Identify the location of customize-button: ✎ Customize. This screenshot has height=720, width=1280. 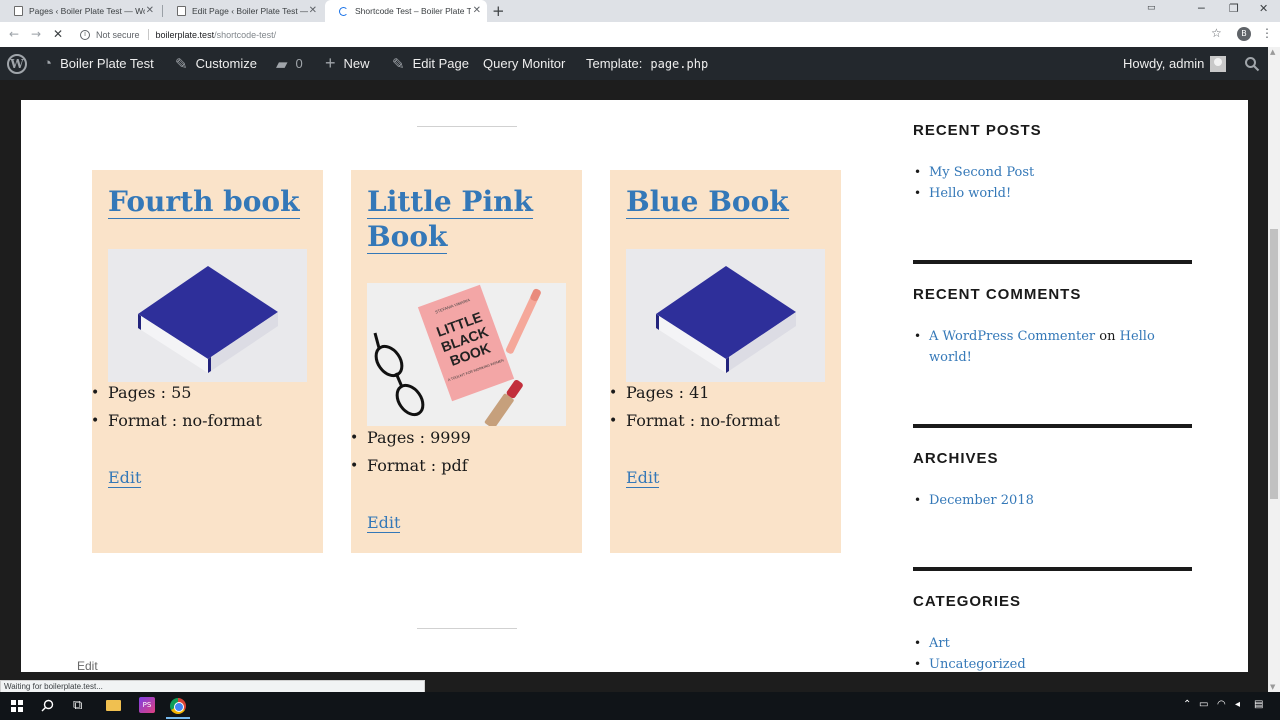
(216, 63).